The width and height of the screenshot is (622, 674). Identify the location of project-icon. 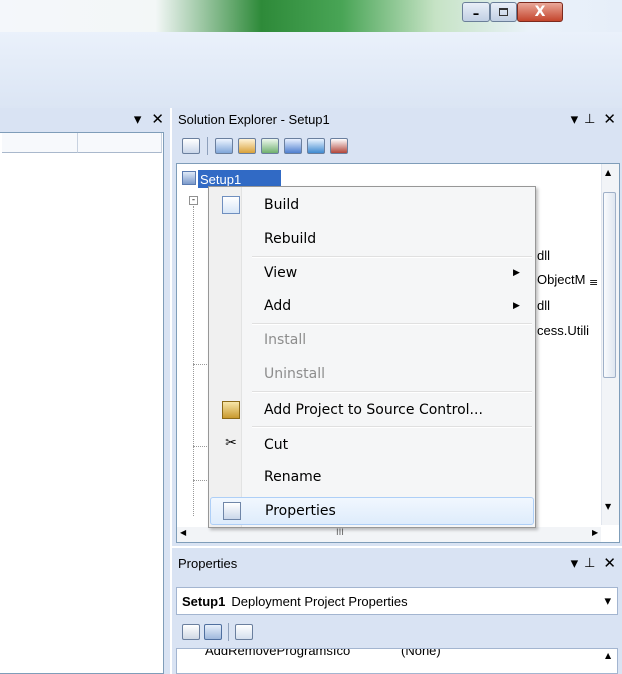
(189, 178).